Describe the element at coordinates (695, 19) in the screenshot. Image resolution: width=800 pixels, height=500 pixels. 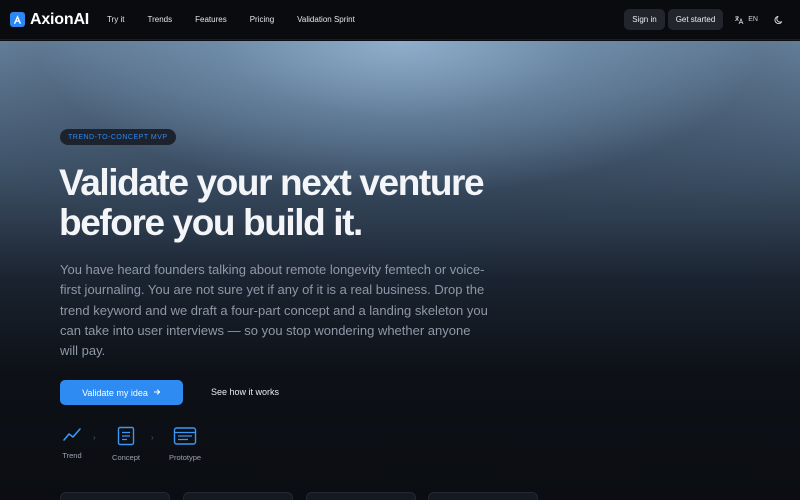
I see `get-started-button: Get started` at that location.